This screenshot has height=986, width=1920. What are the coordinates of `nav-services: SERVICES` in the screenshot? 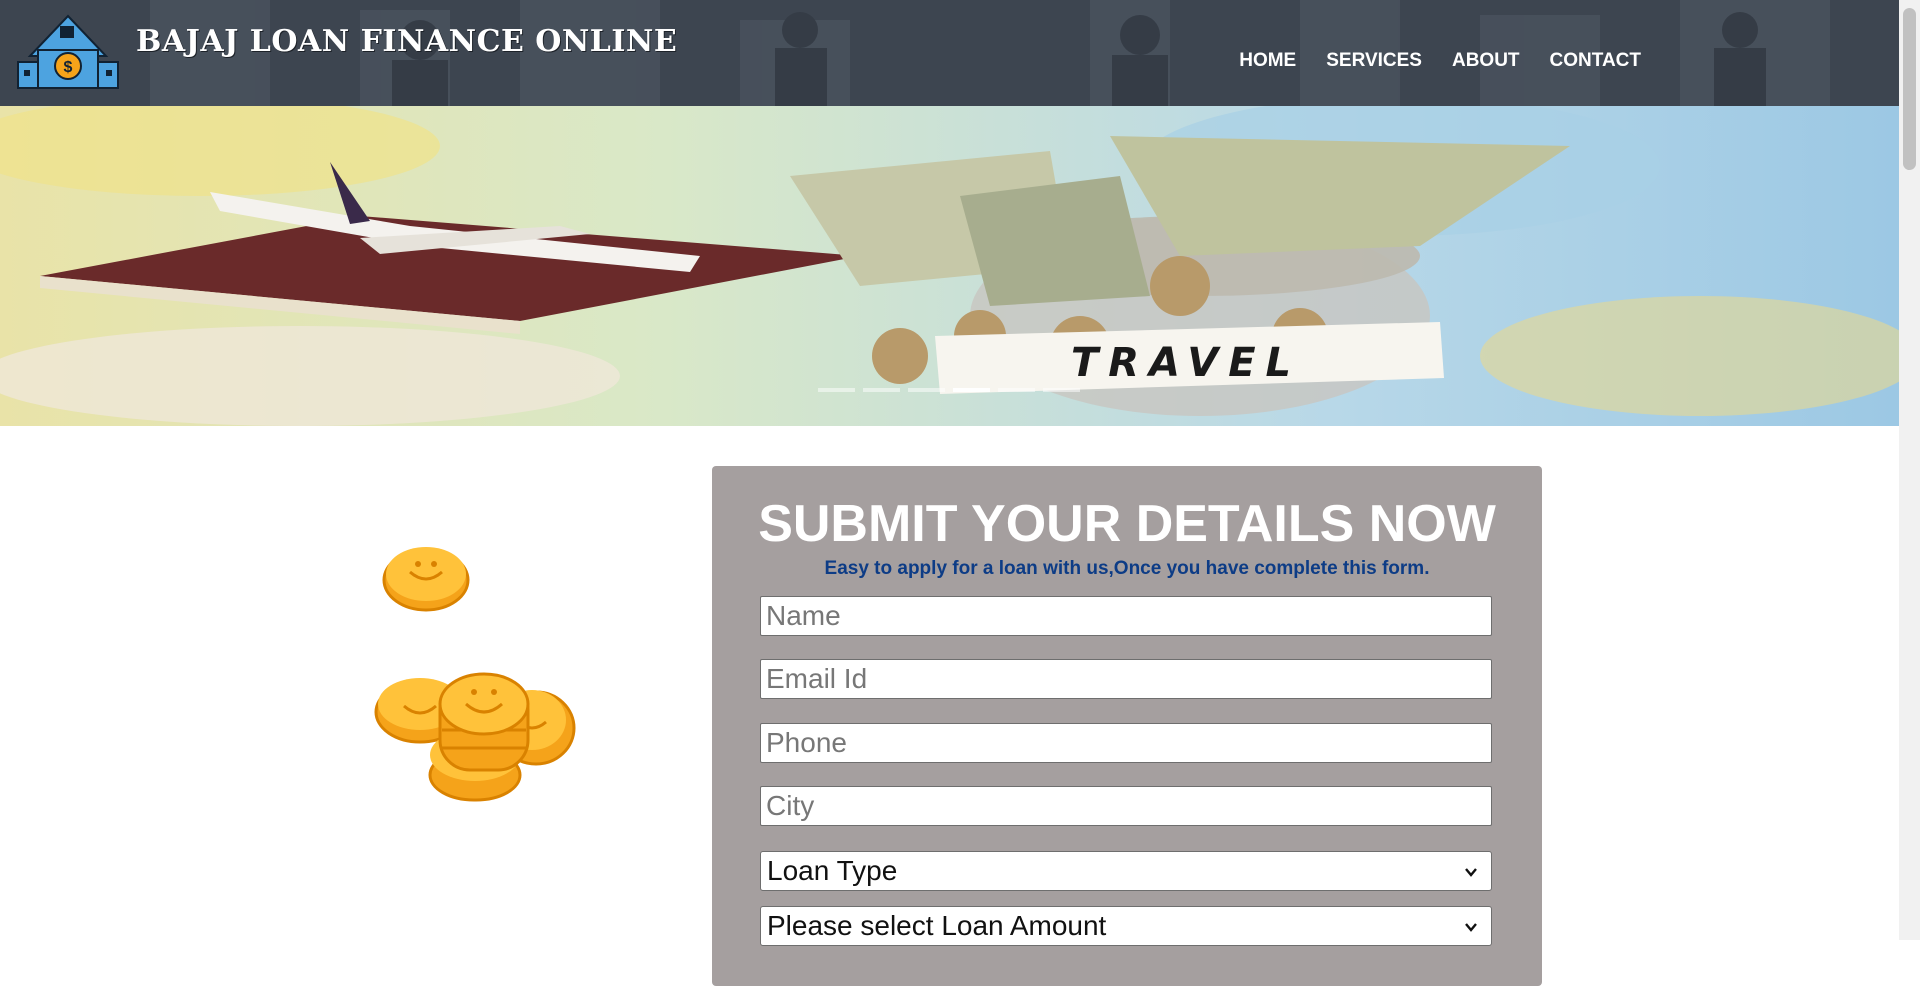 It's located at (1374, 61).